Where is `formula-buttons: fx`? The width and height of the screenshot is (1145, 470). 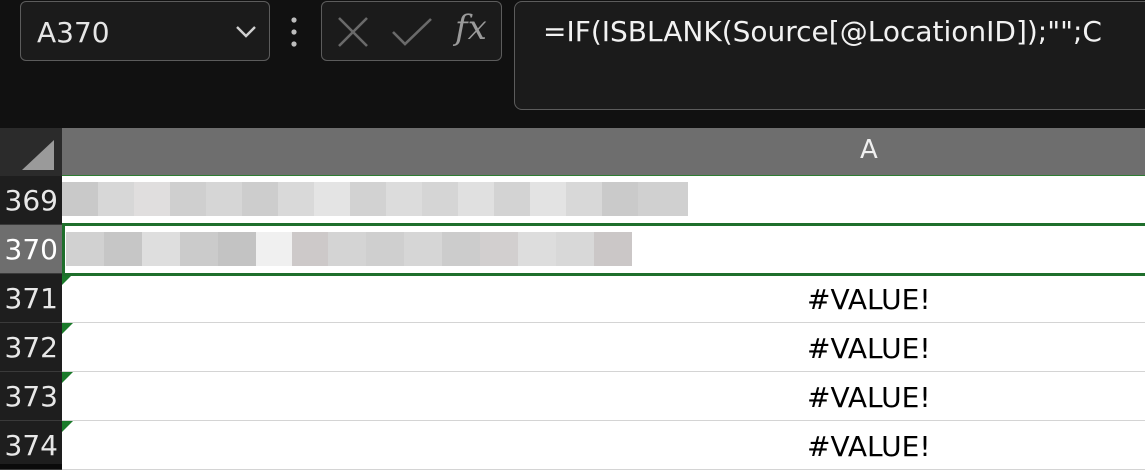 formula-buttons: fx is located at coordinates (411, 31).